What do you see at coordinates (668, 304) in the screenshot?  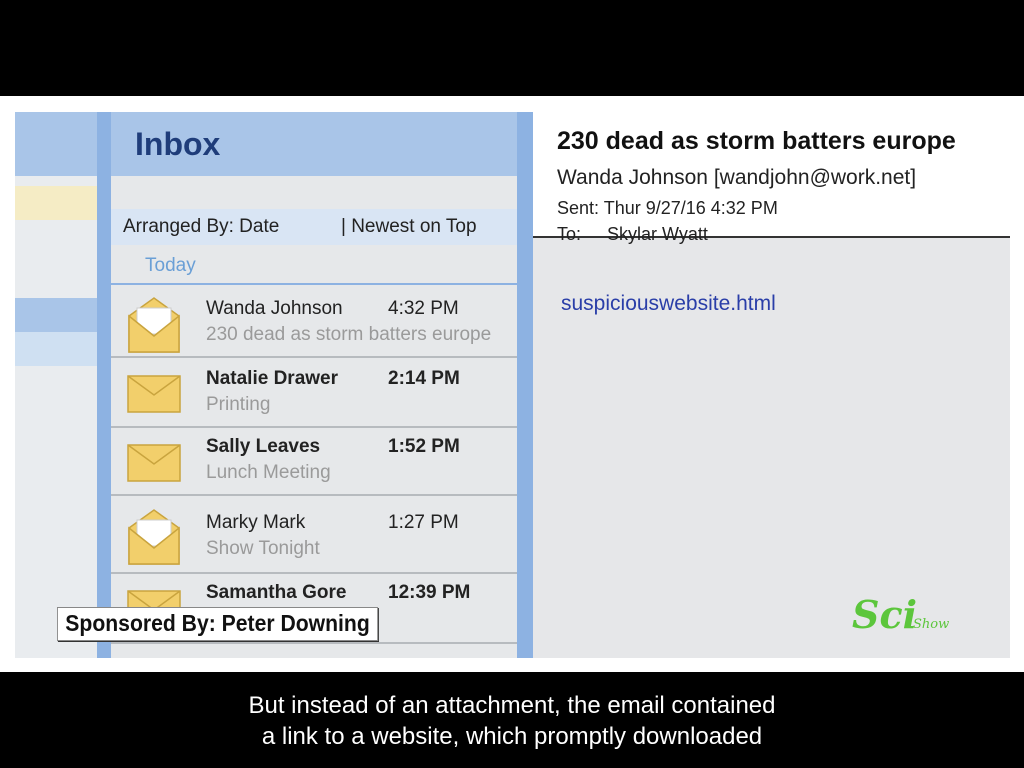 I see `suspicious-link: suspiciouswebsite.html` at bounding box center [668, 304].